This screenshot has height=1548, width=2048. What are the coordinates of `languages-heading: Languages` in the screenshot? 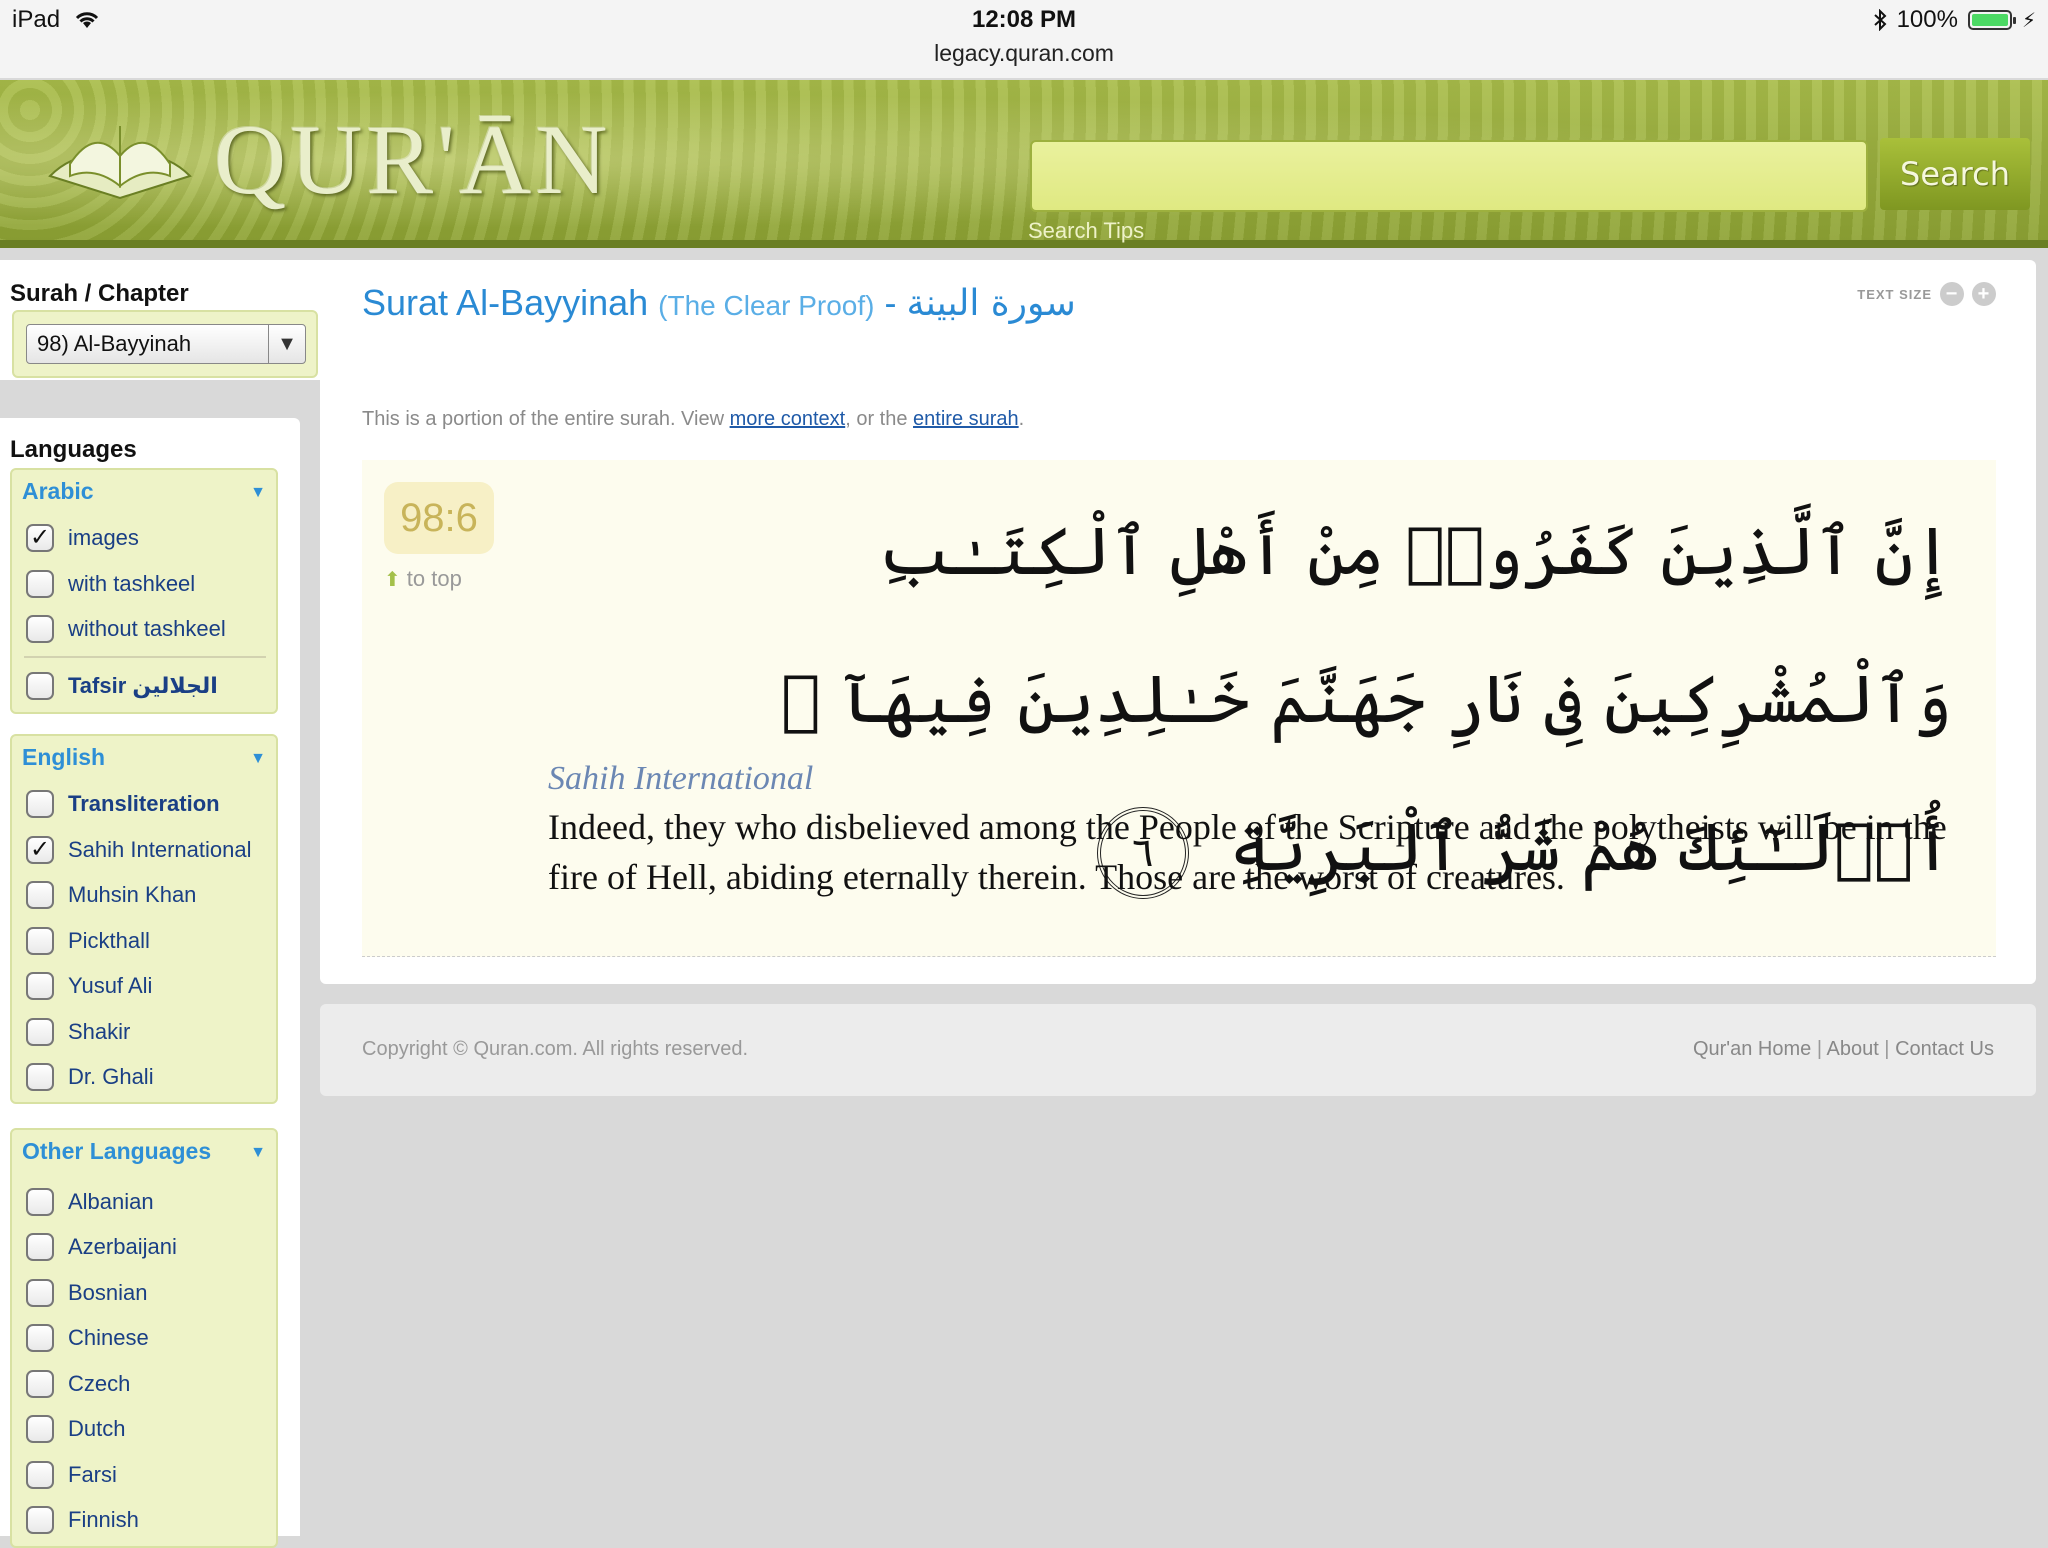 It's located at (73, 449).